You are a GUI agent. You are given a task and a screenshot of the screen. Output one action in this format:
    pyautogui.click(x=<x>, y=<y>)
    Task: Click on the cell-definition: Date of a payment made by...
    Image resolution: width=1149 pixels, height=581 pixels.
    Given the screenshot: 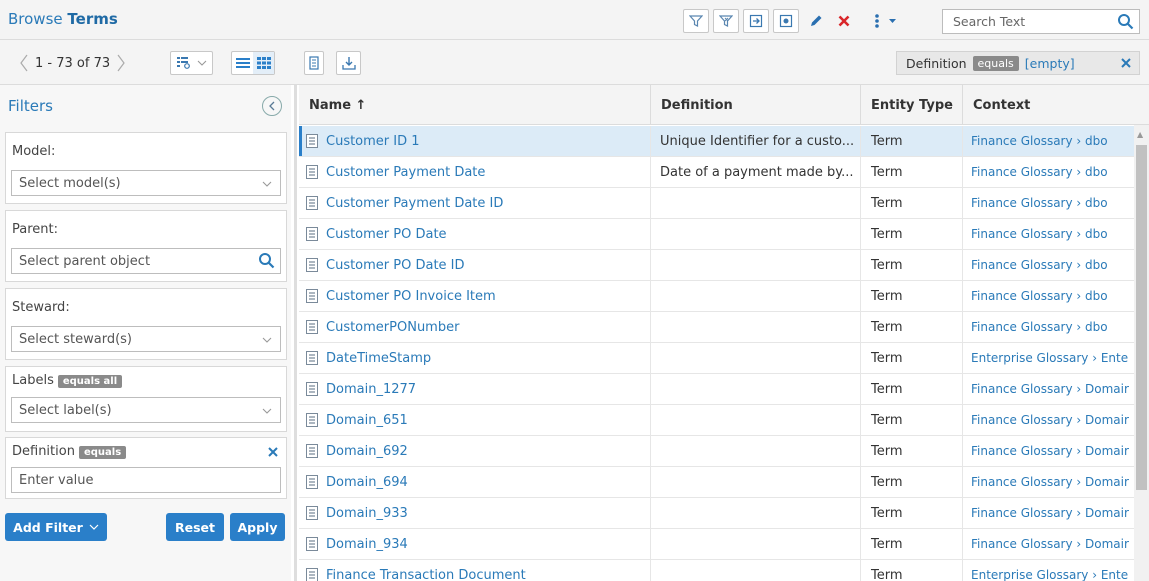 What is the action you would take?
    pyautogui.click(x=756, y=172)
    